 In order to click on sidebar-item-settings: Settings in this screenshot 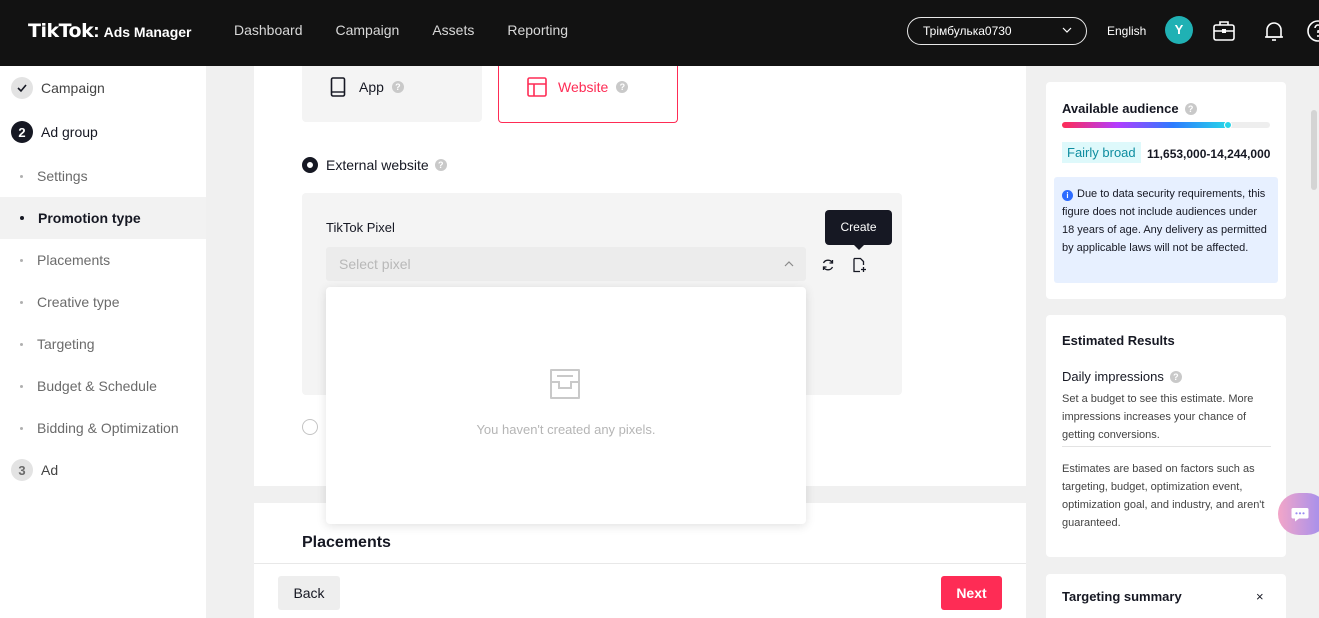, I will do `click(103, 176)`.